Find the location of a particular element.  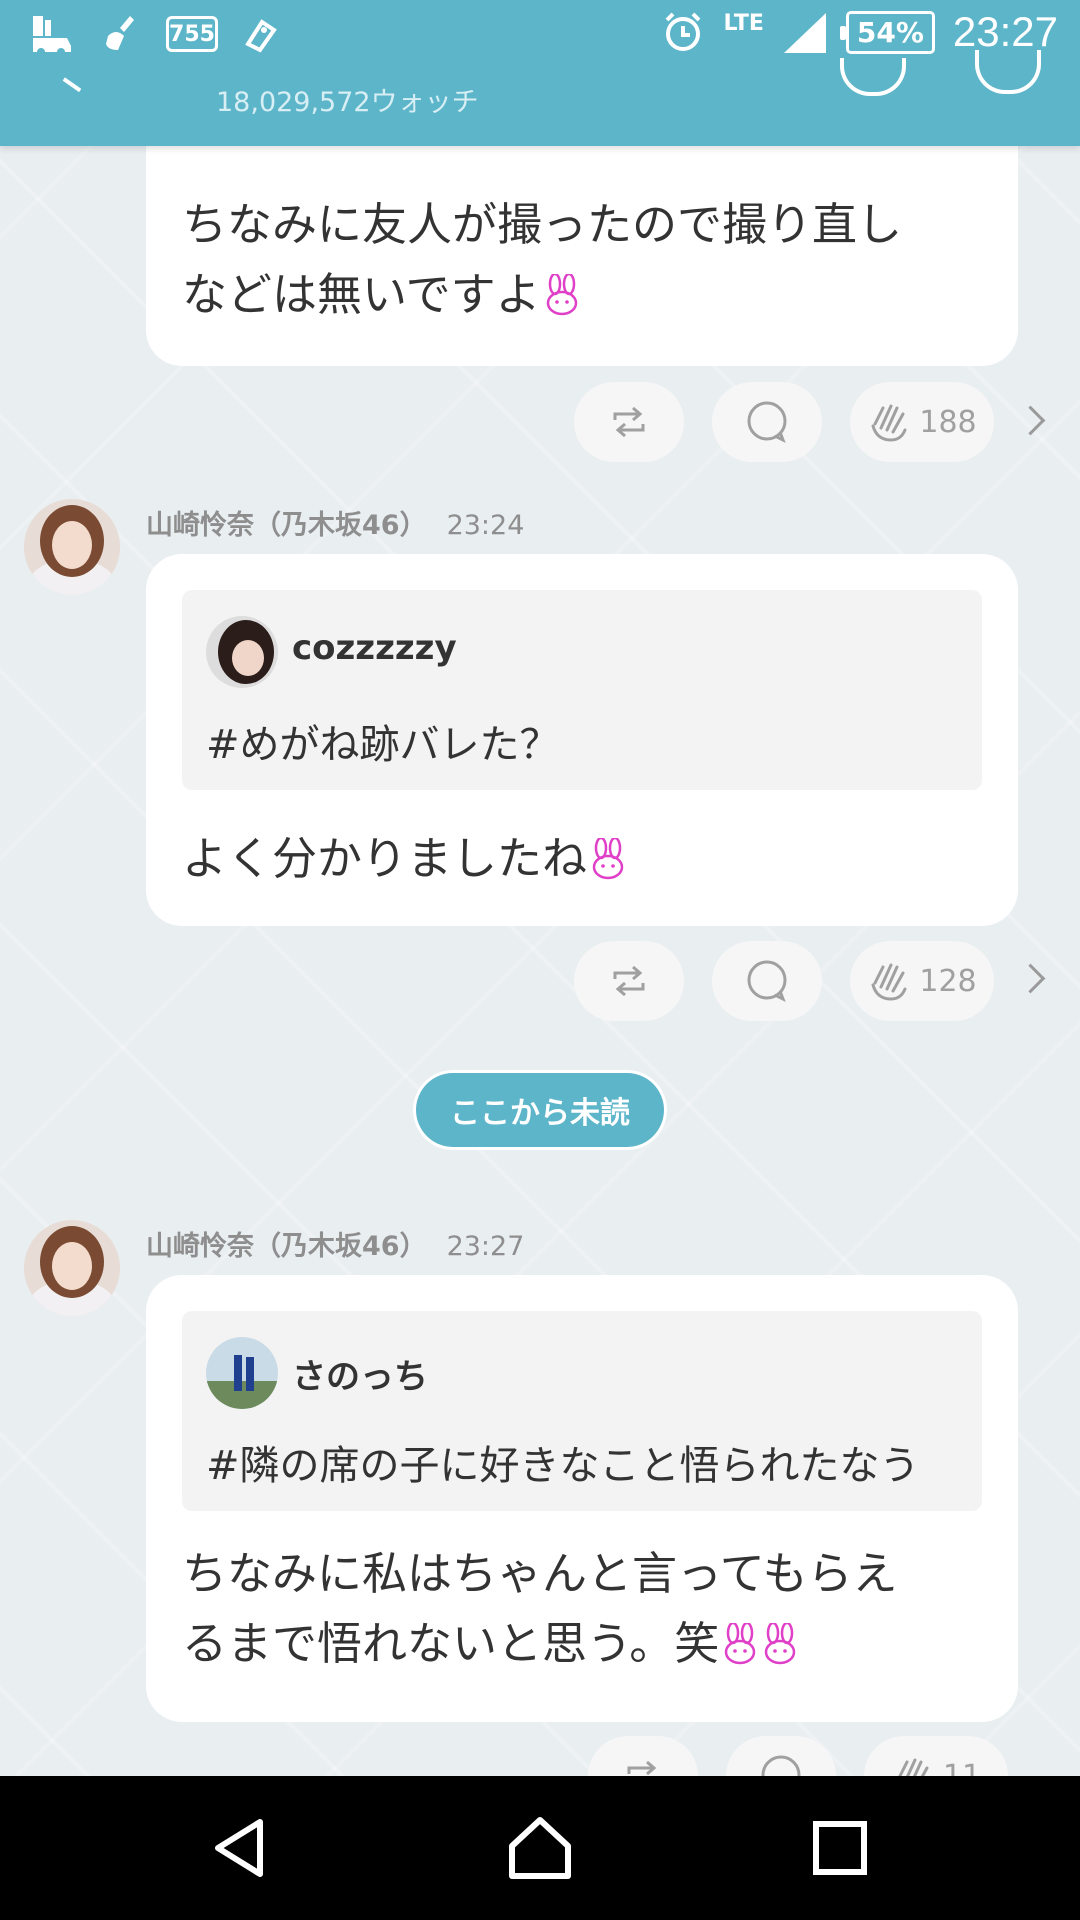

message-text: ちなみに私はちゃんと言ってもらえ るまで悟れないと思う。笑 is located at coordinates (540, 1609).